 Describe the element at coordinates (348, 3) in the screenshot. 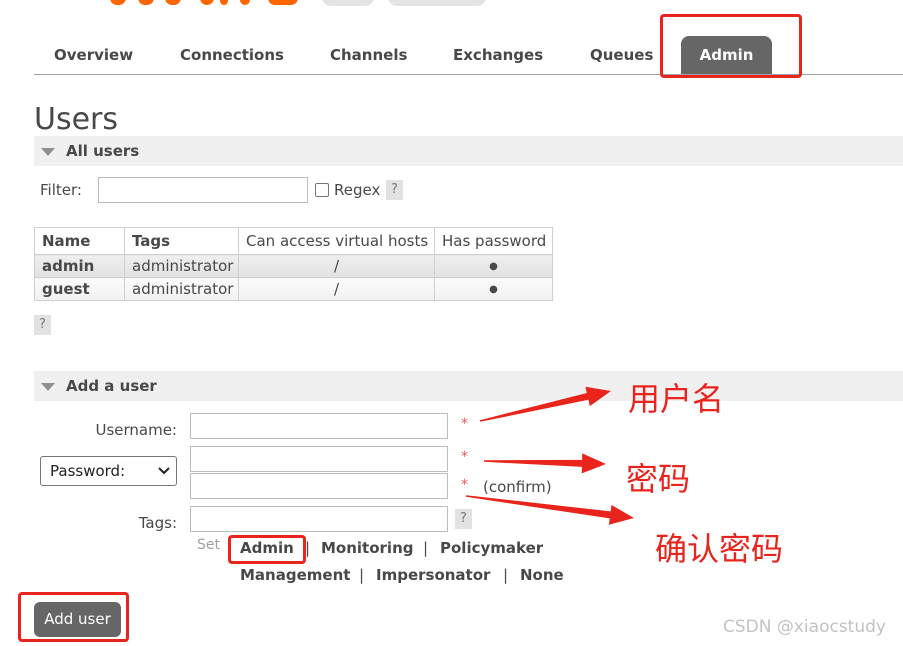

I see `version-badge` at that location.